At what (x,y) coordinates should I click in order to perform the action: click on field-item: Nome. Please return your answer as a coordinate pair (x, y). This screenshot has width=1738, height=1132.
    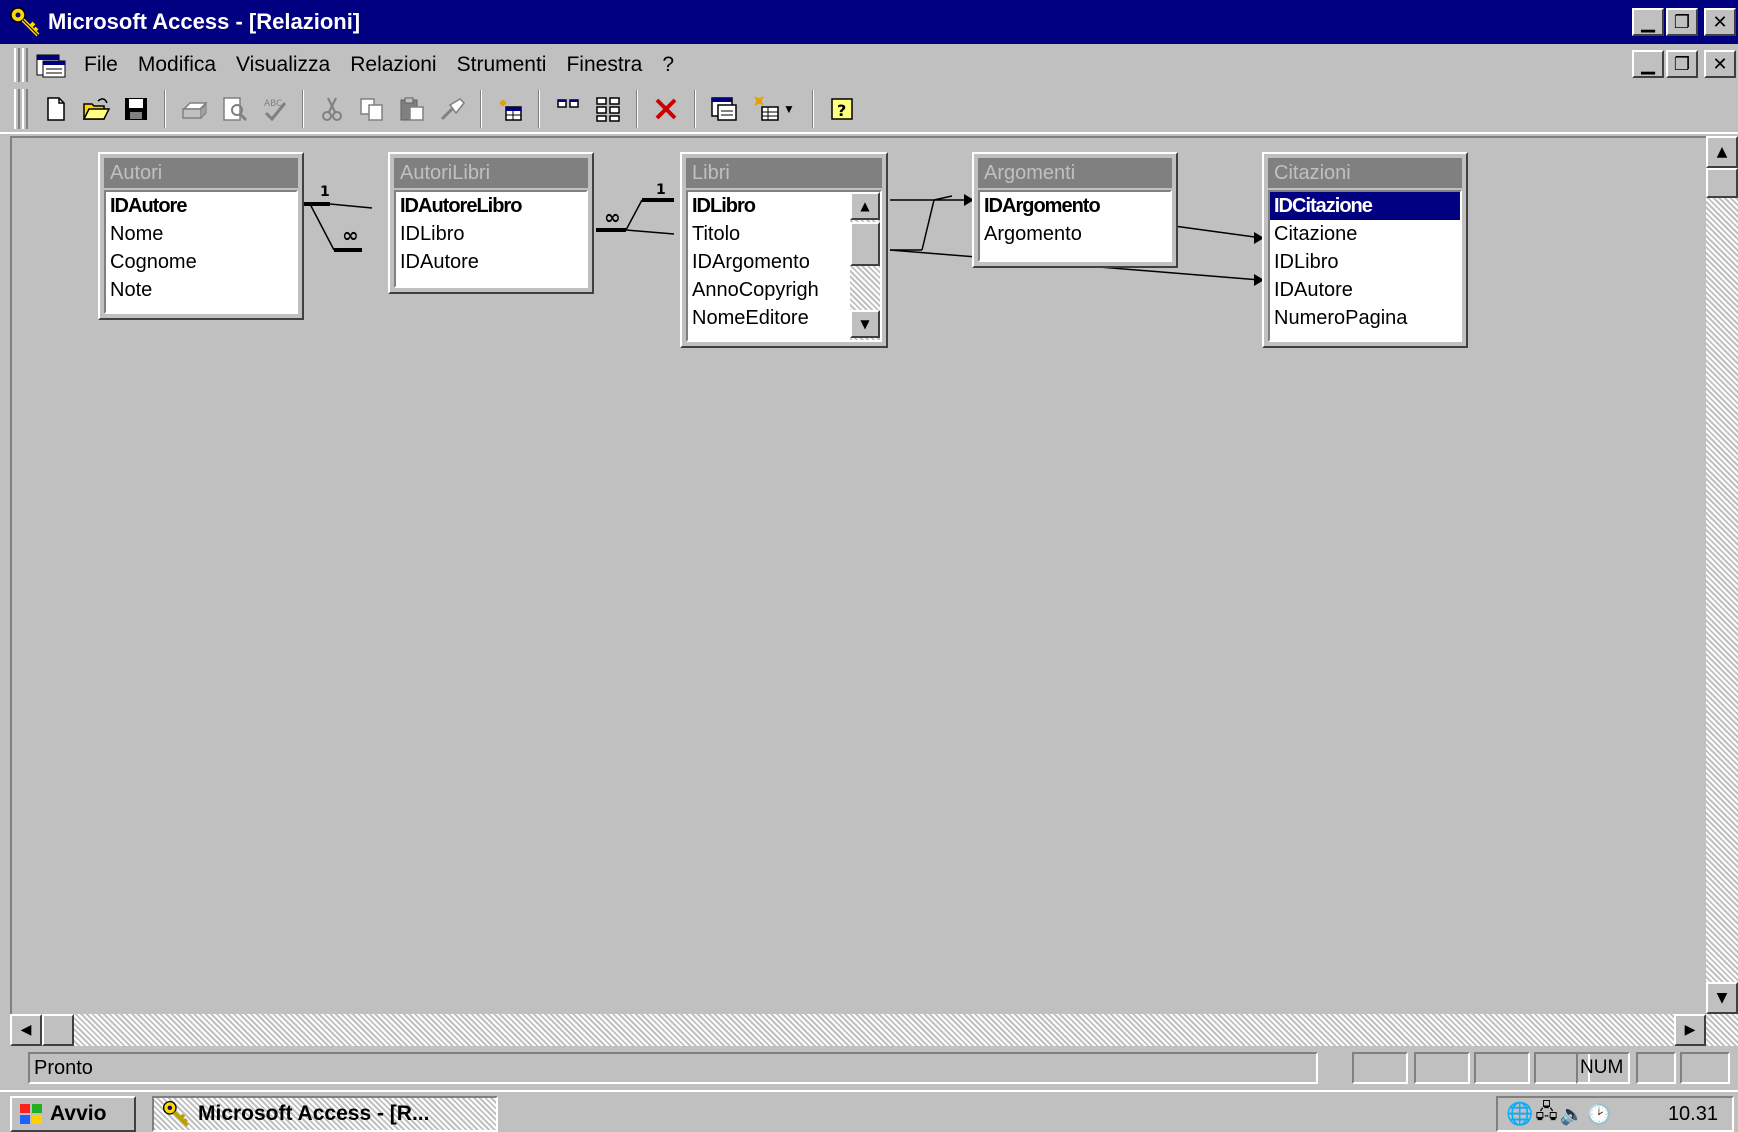
    Looking at the image, I should click on (201, 234).